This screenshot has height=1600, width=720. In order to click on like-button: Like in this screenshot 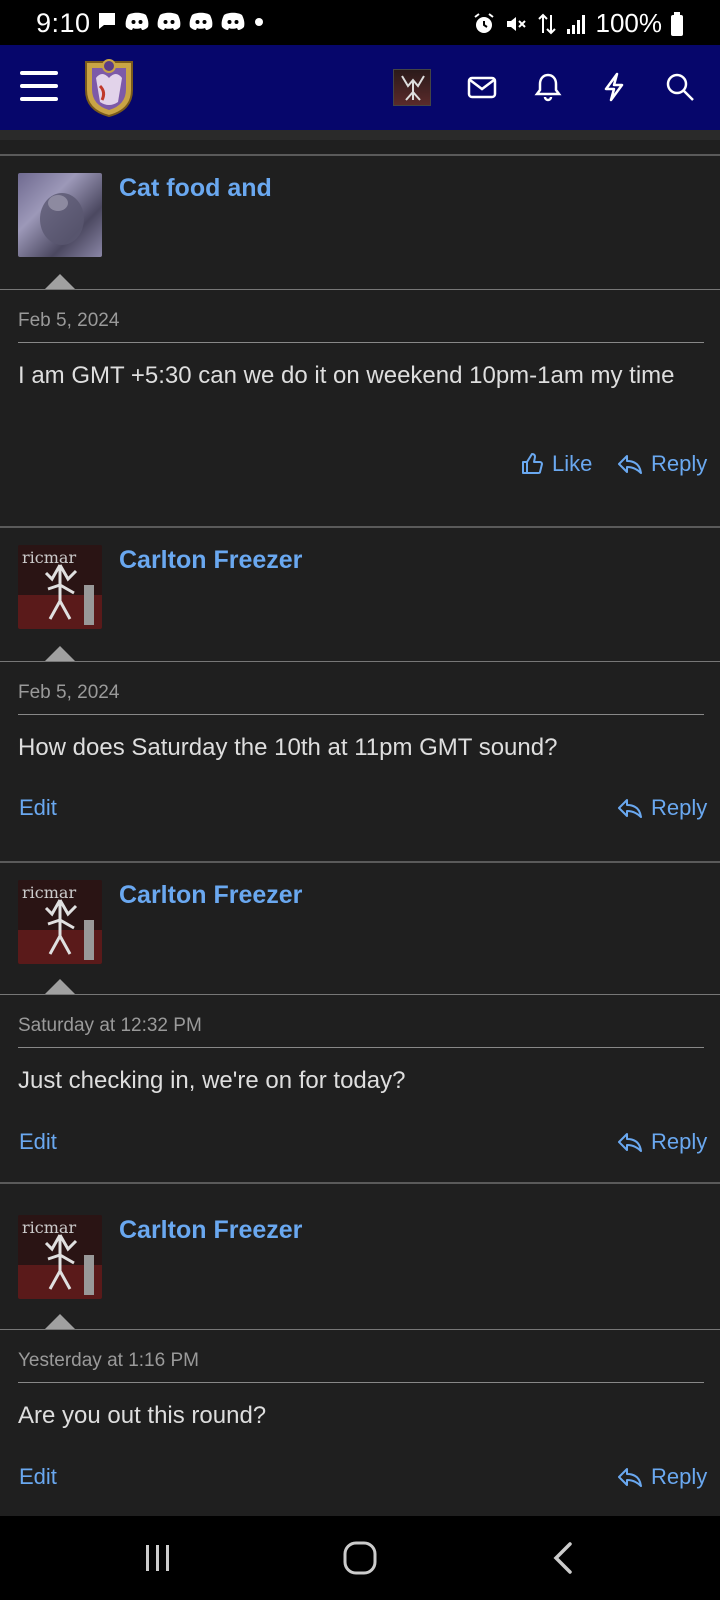, I will do `click(556, 464)`.